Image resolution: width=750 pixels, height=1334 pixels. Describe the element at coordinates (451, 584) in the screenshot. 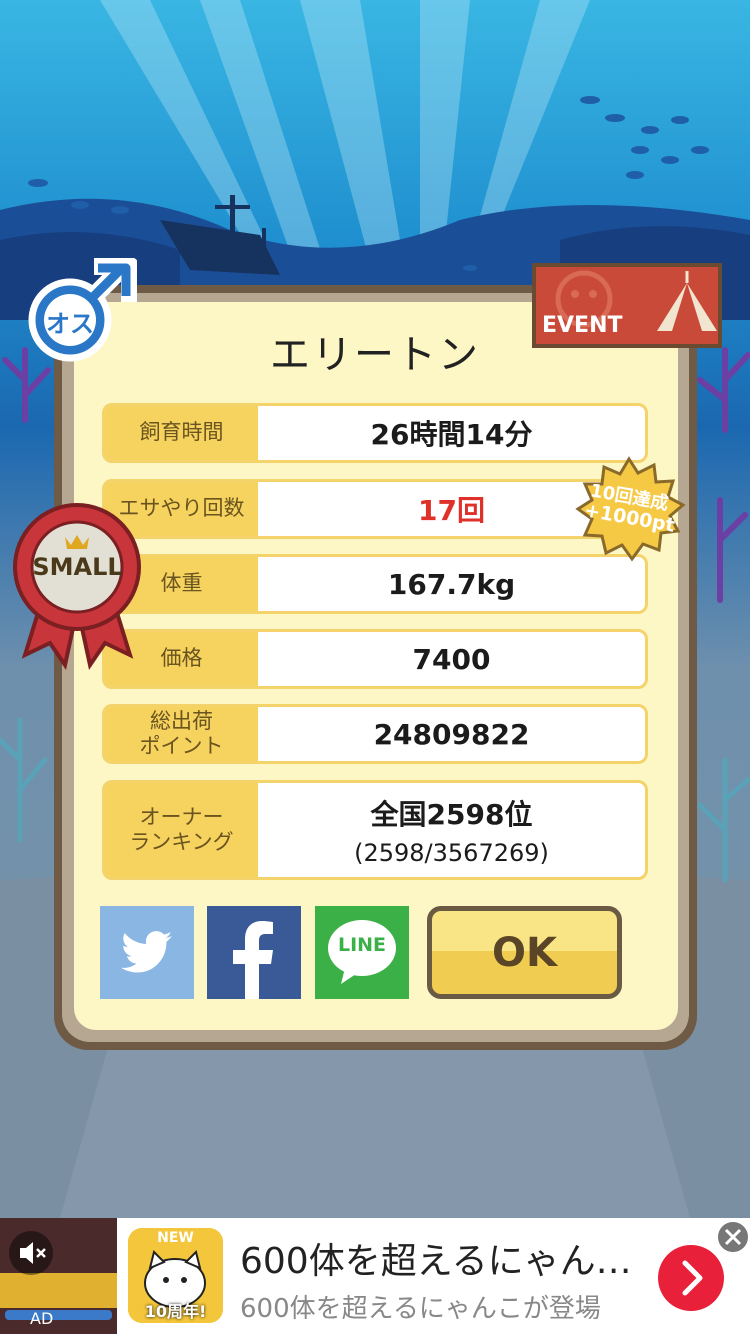

I see `stat-value: 167.7kg` at that location.